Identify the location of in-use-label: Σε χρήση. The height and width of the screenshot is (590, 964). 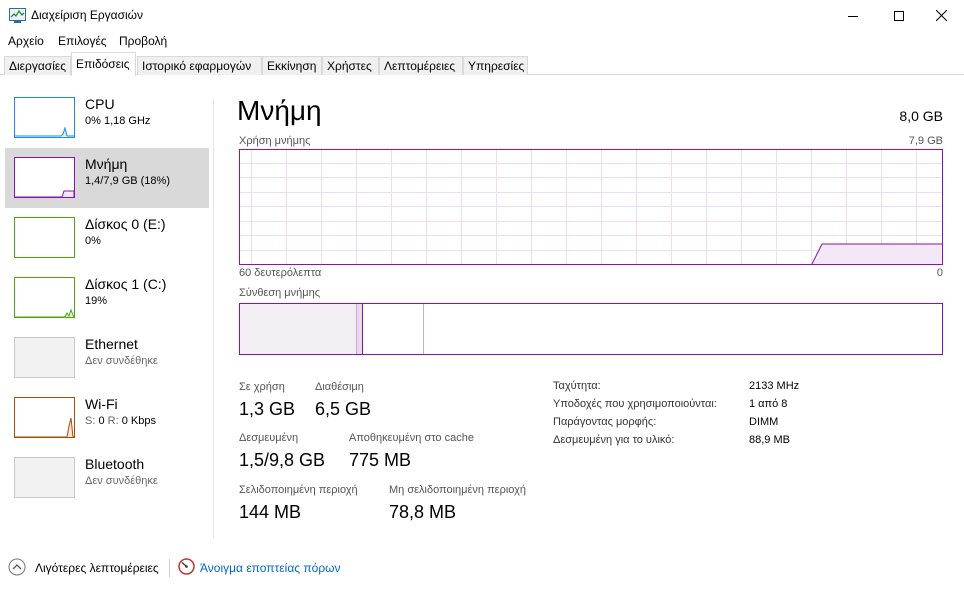
(262, 387).